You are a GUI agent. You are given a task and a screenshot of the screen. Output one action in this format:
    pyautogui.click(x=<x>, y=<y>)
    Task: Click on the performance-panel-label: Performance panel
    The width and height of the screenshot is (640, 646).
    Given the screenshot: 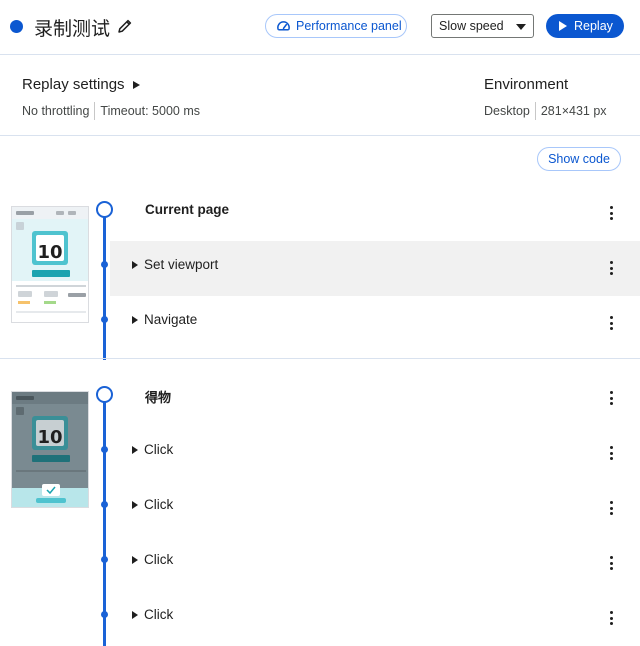 What is the action you would take?
    pyautogui.click(x=349, y=26)
    